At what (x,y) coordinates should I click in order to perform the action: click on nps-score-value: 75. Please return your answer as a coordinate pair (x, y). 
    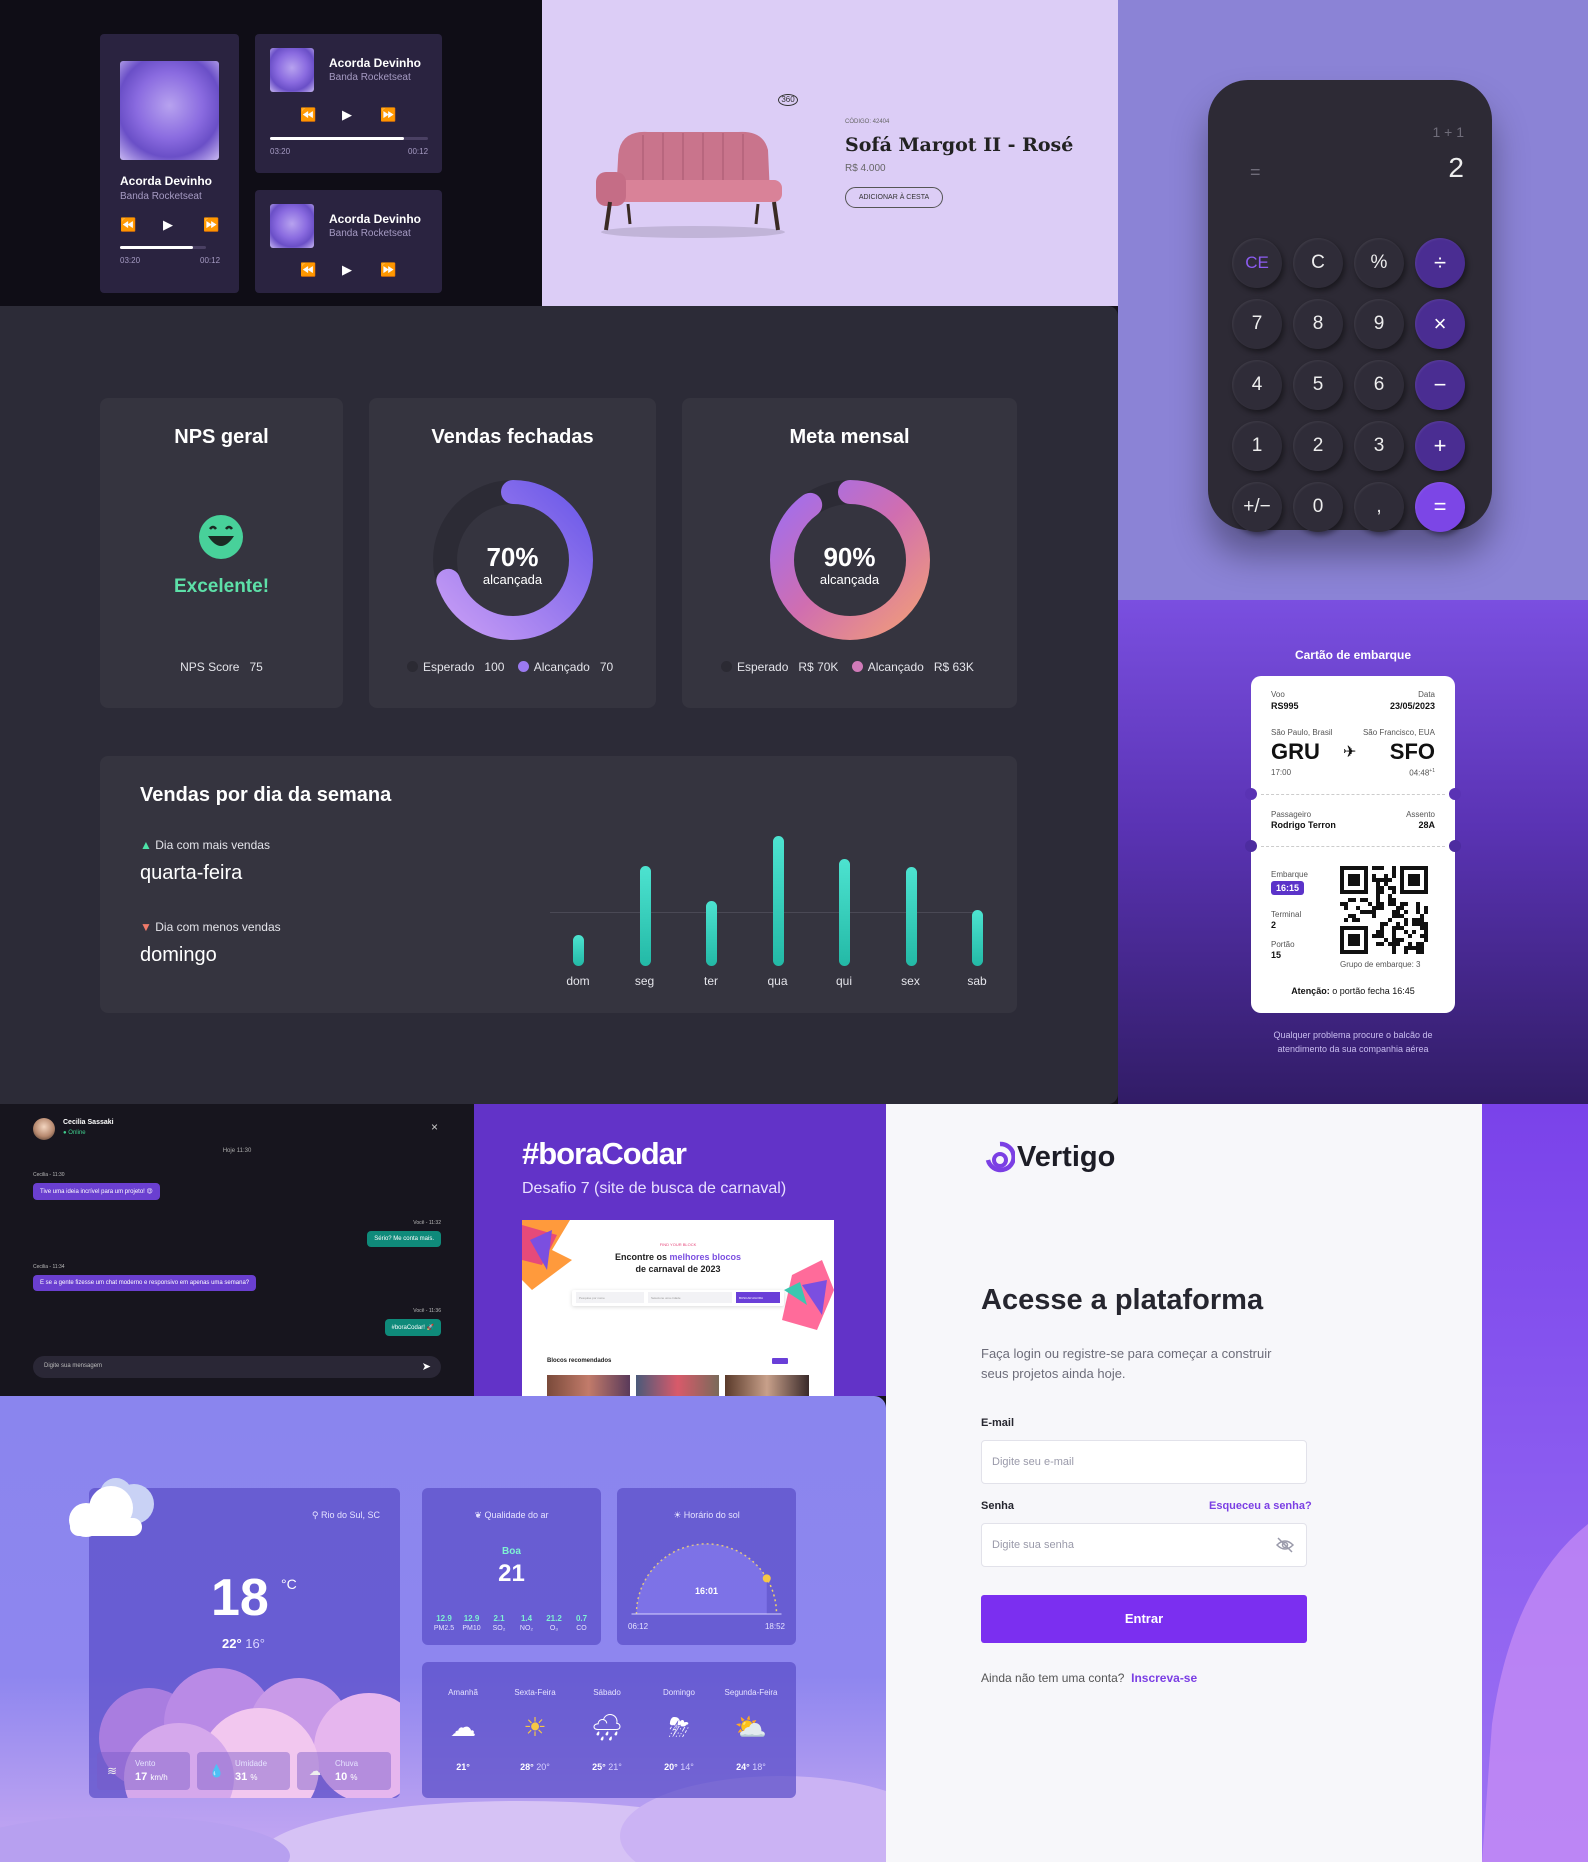
    Looking at the image, I should click on (256, 667).